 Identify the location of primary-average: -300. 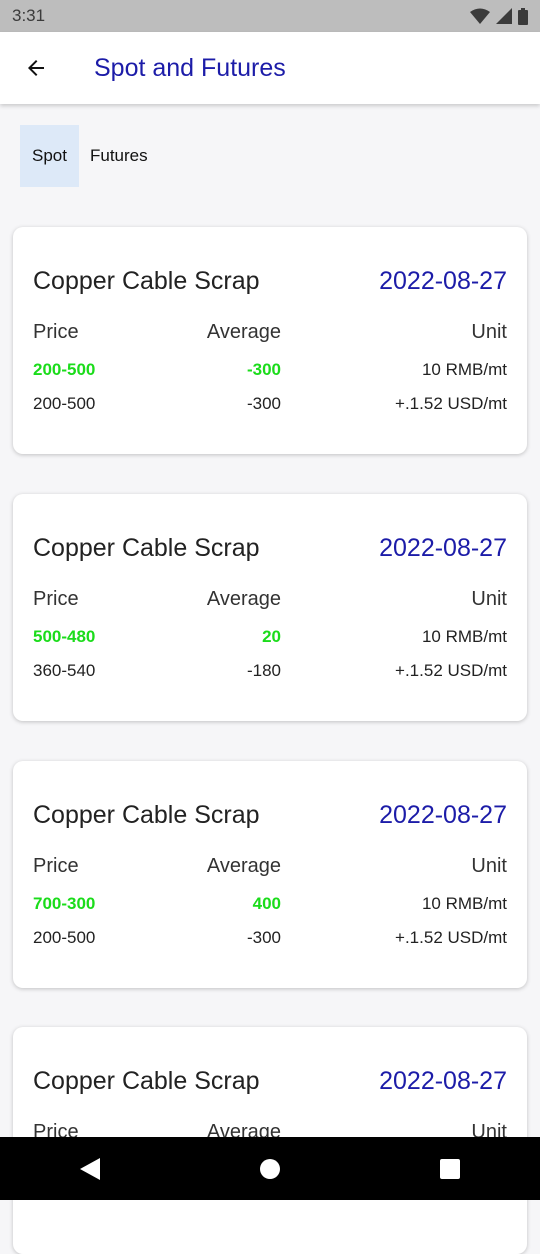
(263, 369).